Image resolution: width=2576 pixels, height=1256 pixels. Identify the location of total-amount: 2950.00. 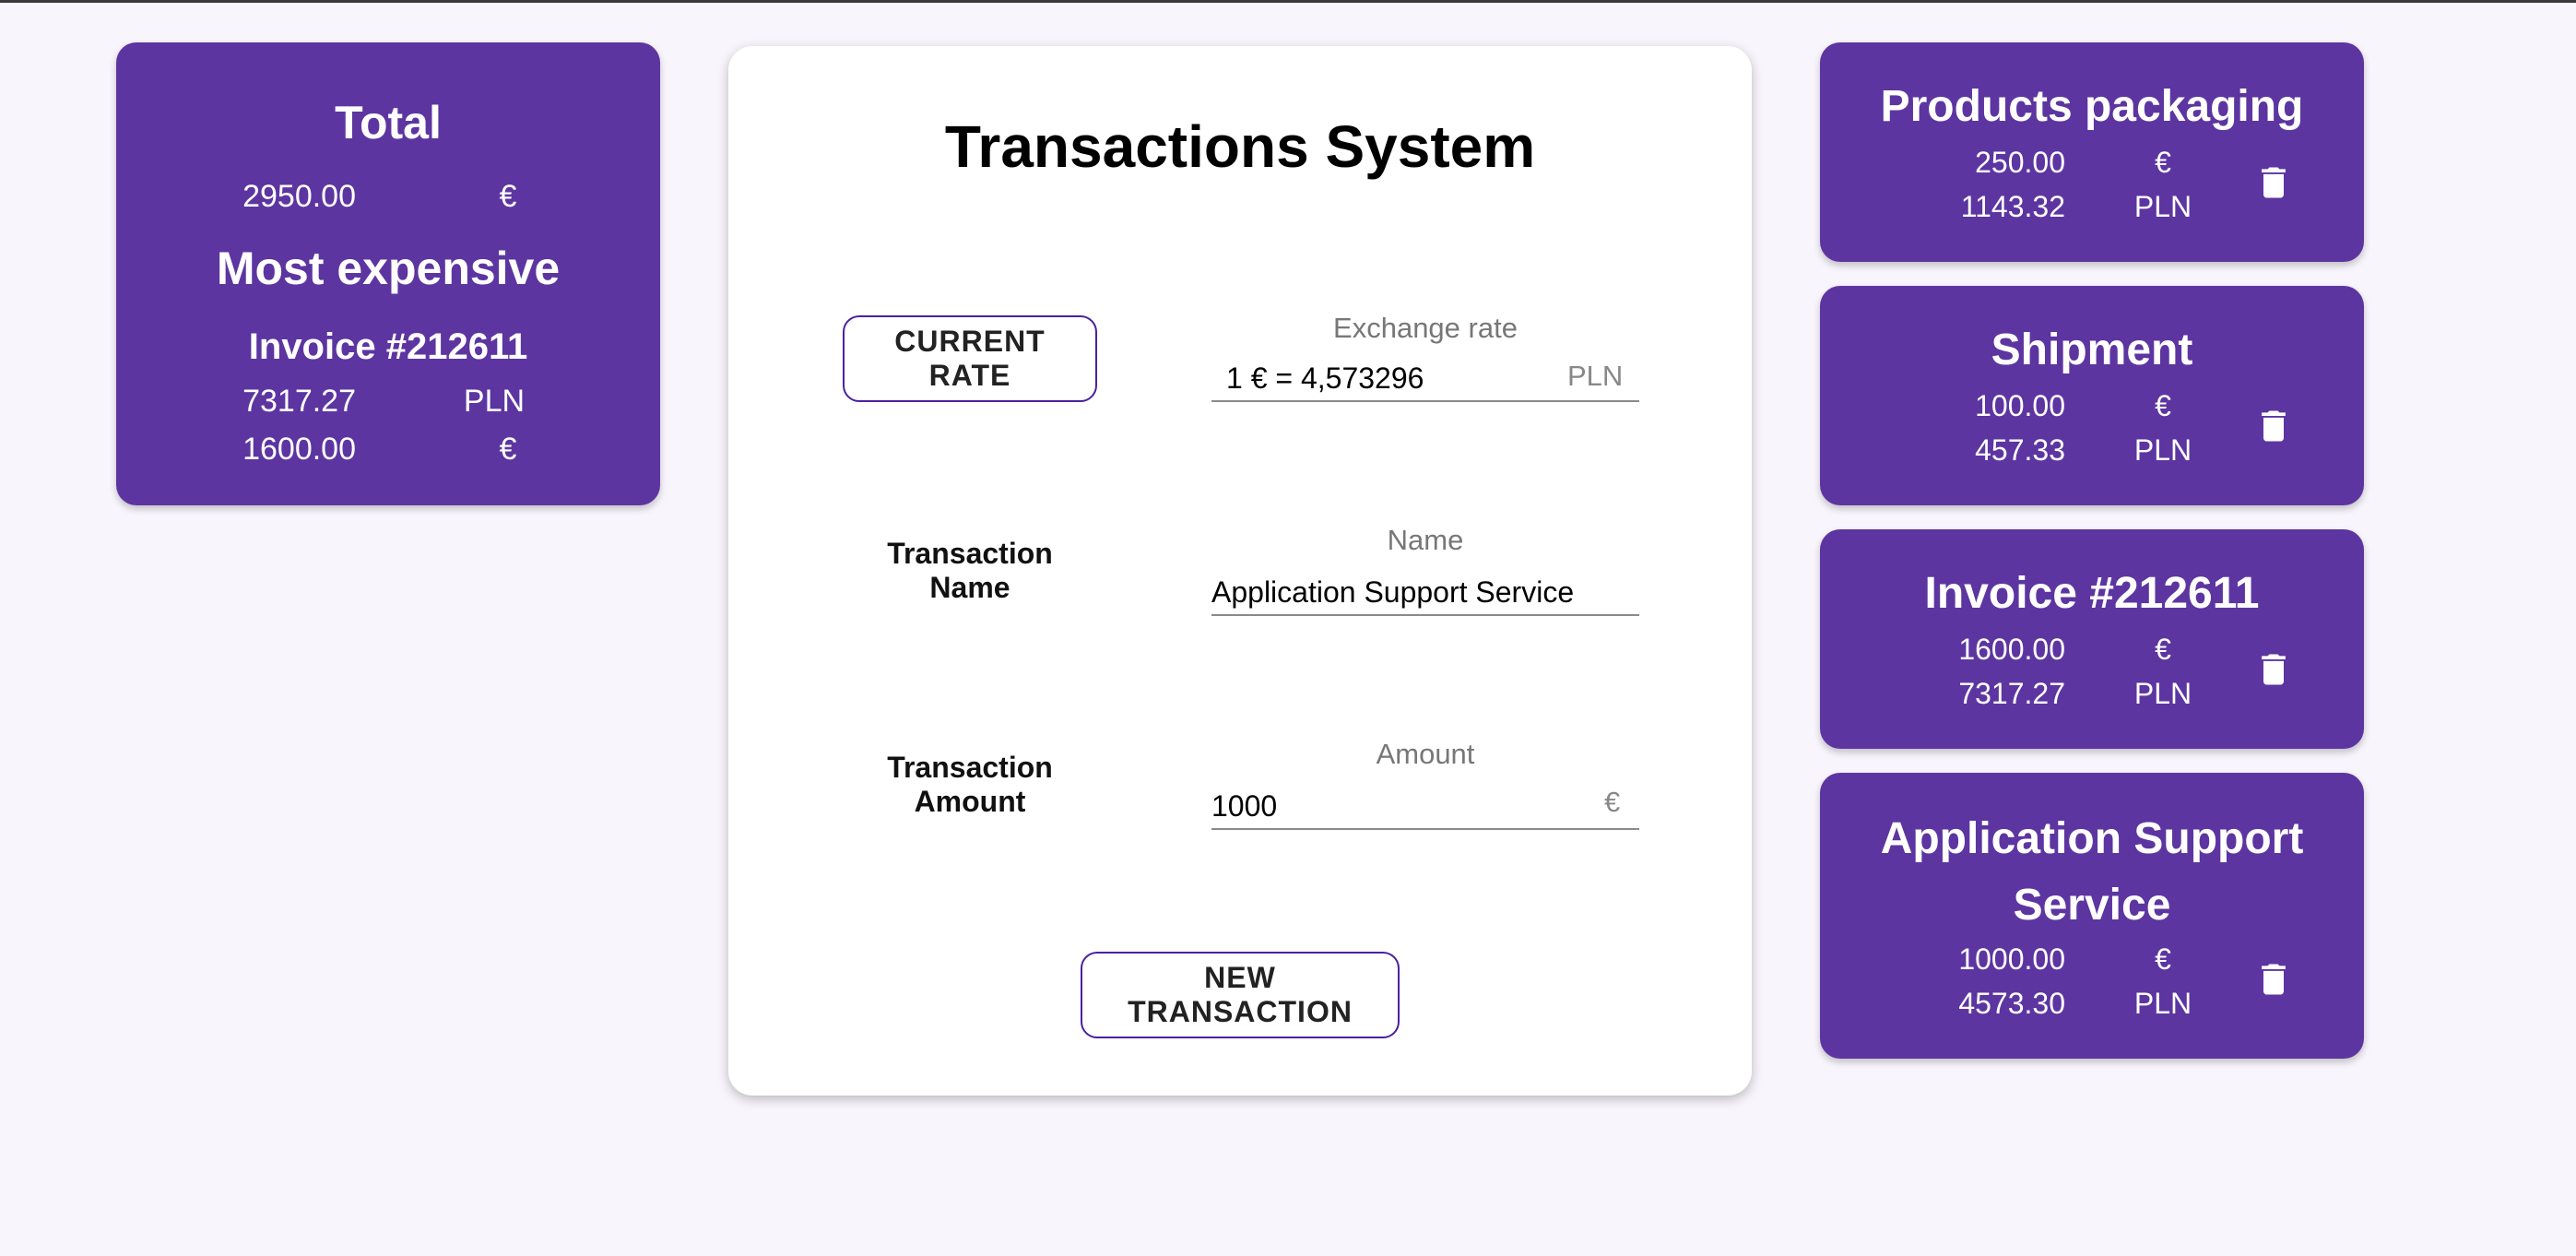
(299, 196).